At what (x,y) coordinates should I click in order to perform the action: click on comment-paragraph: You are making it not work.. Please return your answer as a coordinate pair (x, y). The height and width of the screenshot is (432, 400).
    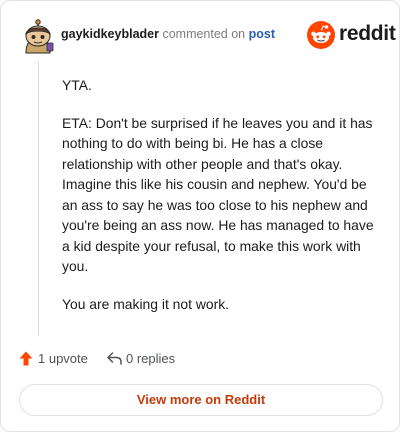
    Looking at the image, I should click on (146, 303).